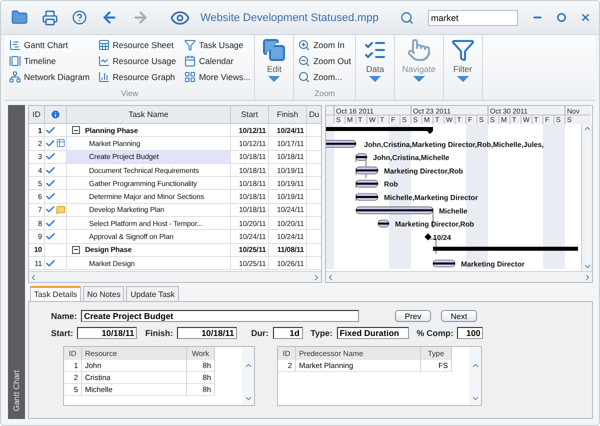 The width and height of the screenshot is (600, 426). Describe the element at coordinates (104, 45) in the screenshot. I see `sheet-icon` at that location.